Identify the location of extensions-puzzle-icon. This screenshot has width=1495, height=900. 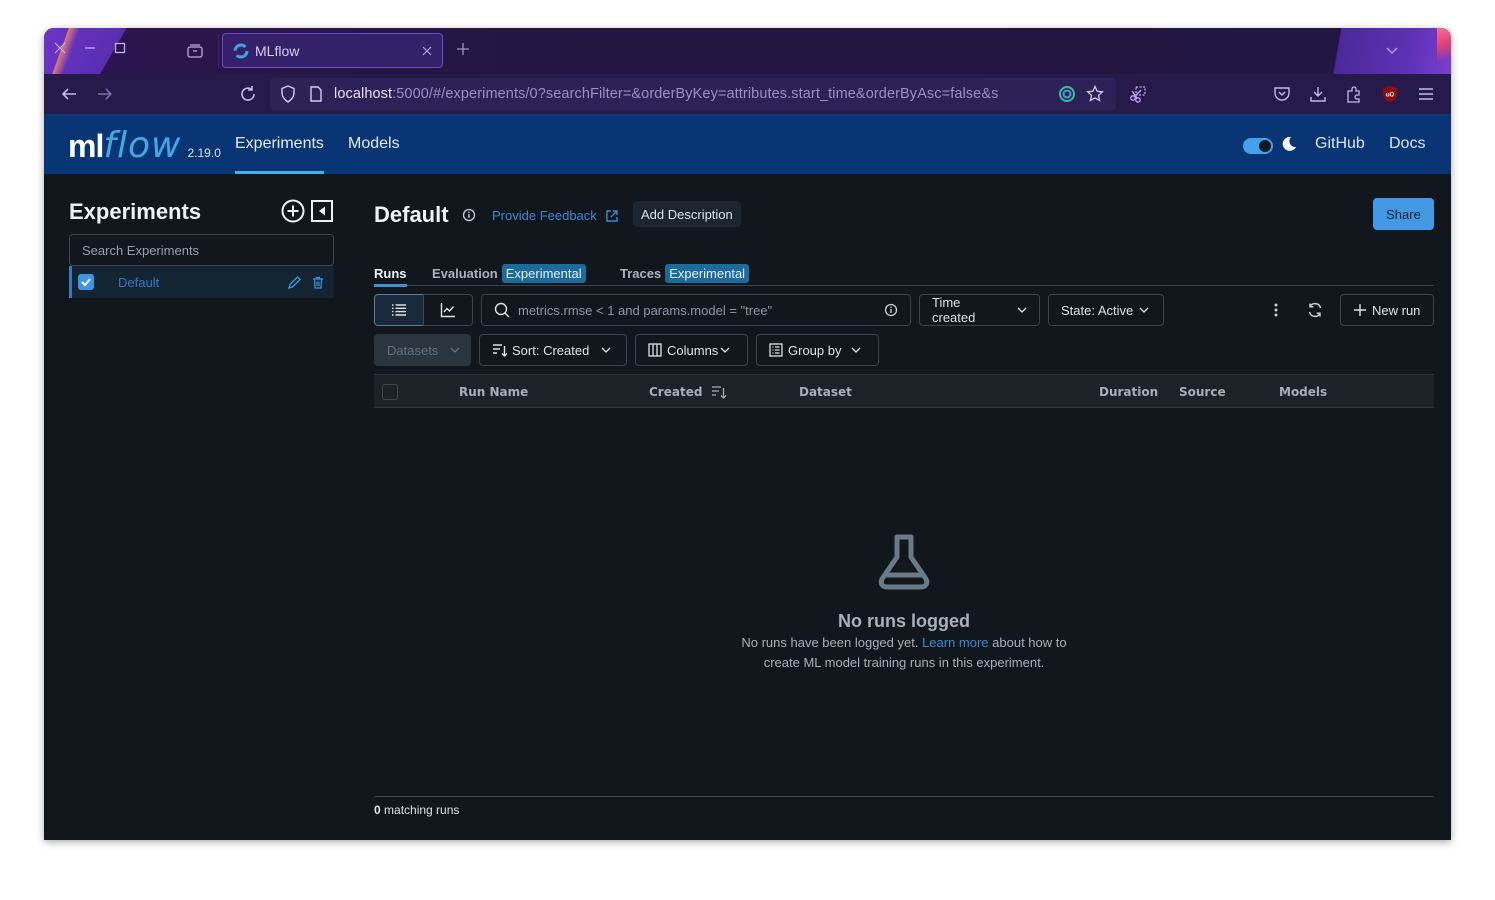
(1354, 94).